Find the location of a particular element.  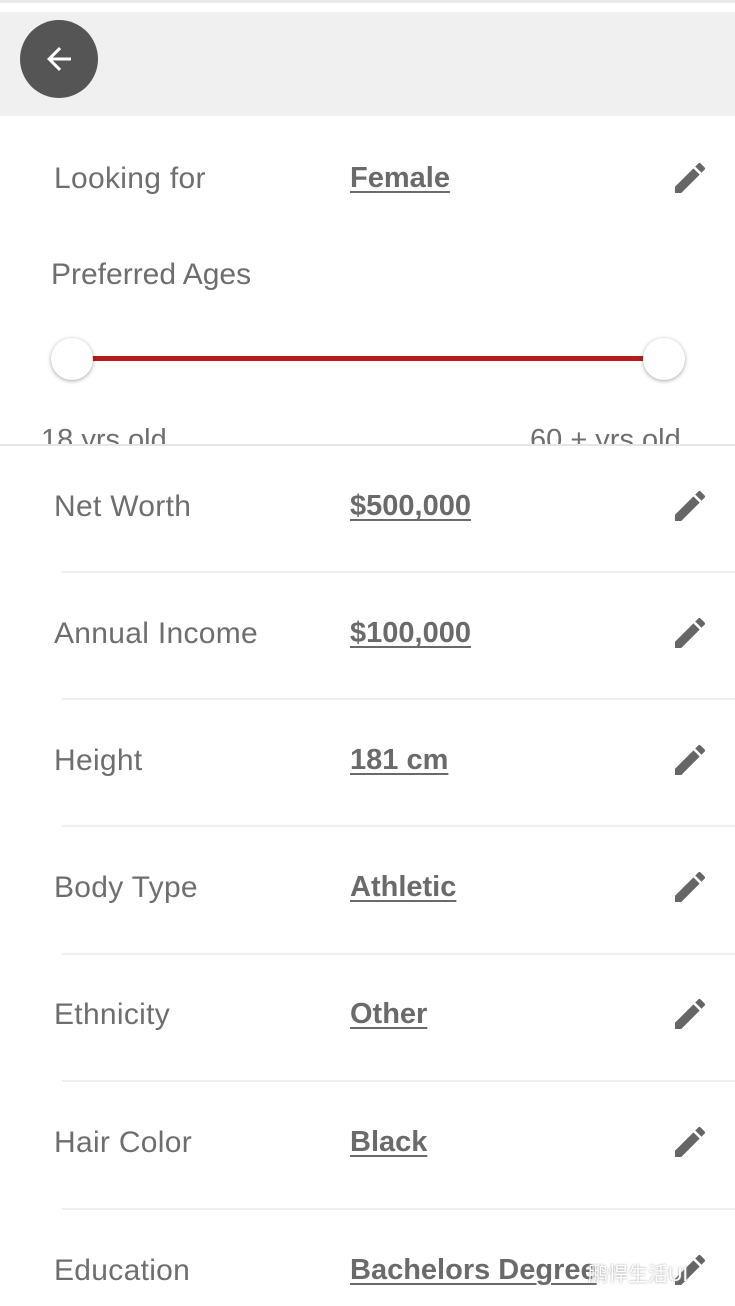

header-bar is located at coordinates (367, 64).